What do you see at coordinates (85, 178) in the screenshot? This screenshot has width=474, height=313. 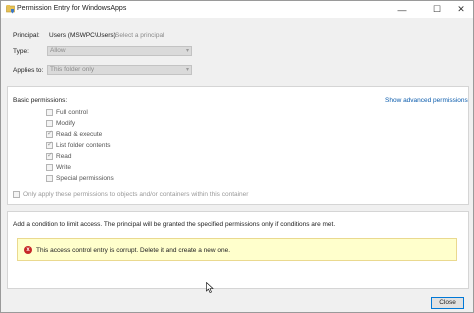 I see `permission-label: Special permissions` at bounding box center [85, 178].